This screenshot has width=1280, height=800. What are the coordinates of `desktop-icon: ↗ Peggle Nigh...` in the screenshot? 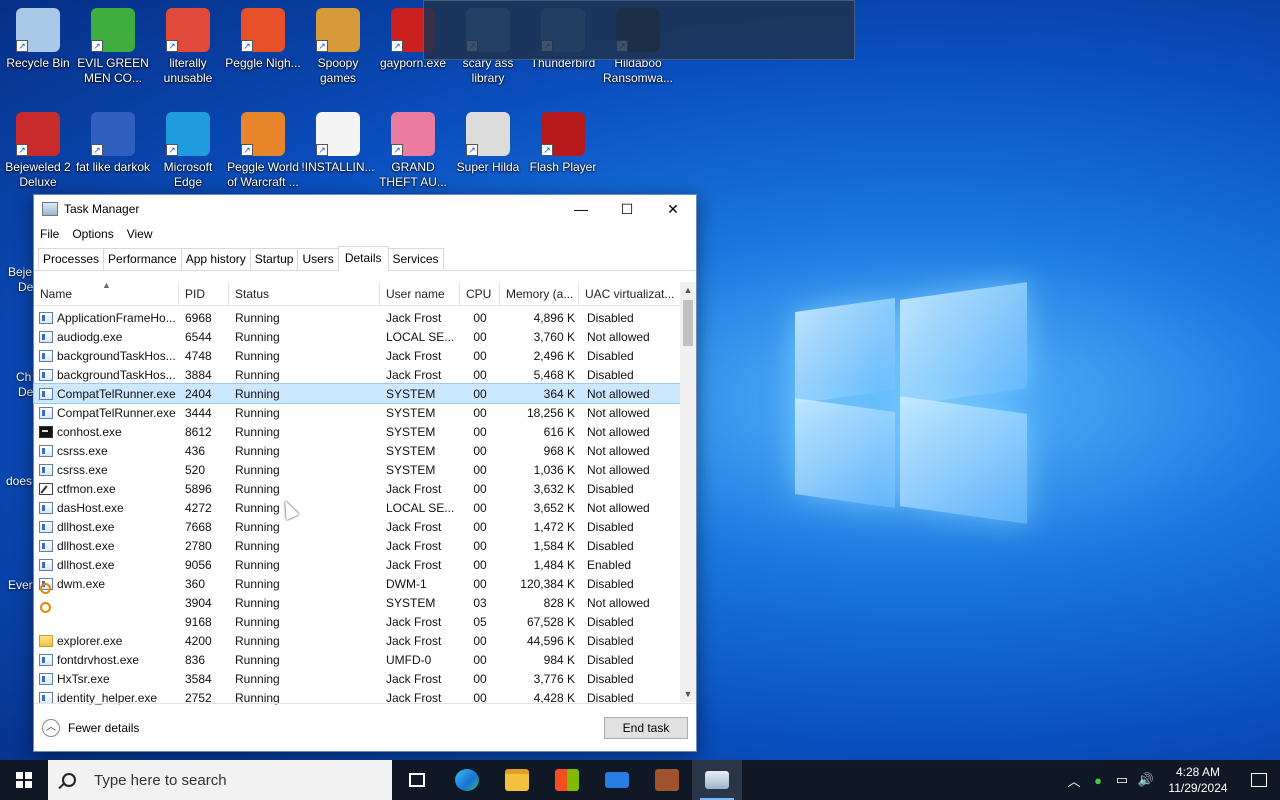 It's located at (263, 39).